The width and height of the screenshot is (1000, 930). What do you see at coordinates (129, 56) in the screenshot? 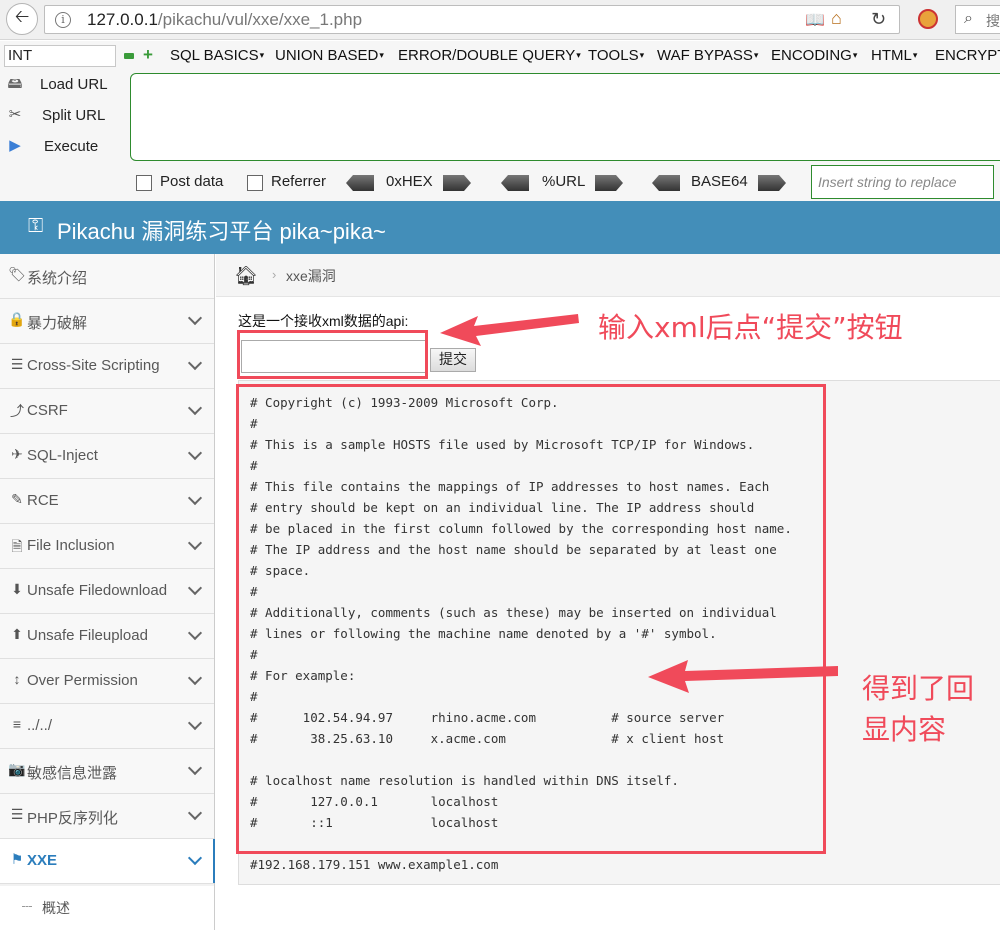
I see `minus-icon` at bounding box center [129, 56].